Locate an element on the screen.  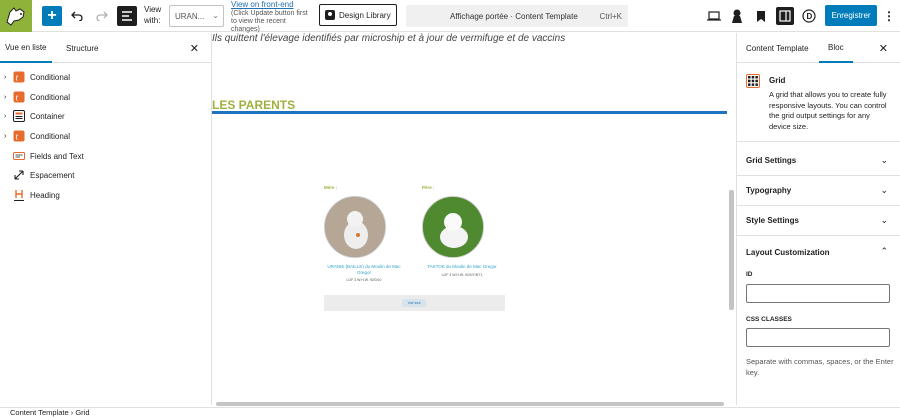
d-logo-icon: D is located at coordinates (809, 16).